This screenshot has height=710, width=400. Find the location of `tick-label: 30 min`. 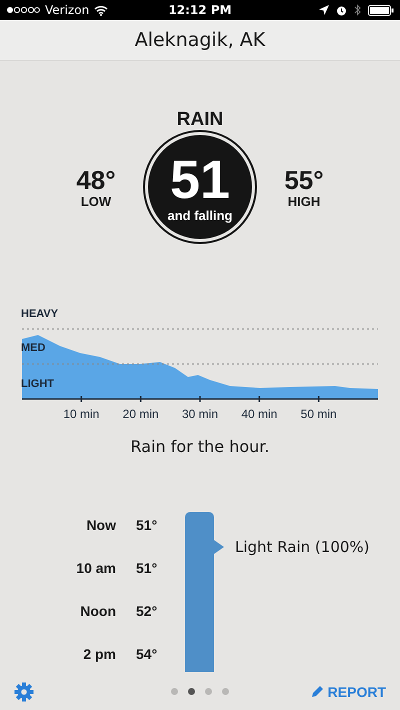

tick-label: 30 min is located at coordinates (200, 414).